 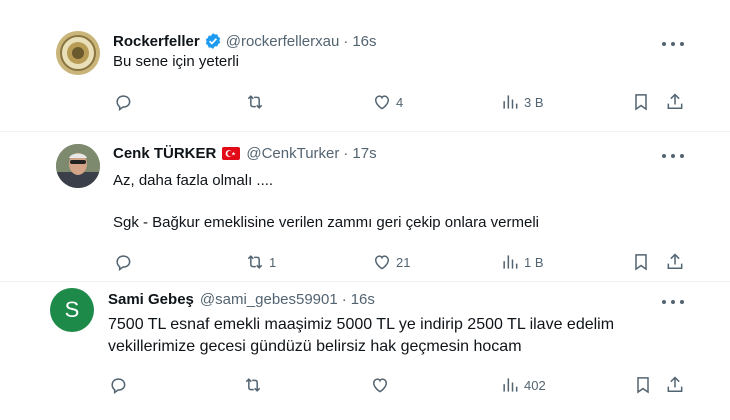 What do you see at coordinates (522, 102) in the screenshot?
I see `views-button: 3 B` at bounding box center [522, 102].